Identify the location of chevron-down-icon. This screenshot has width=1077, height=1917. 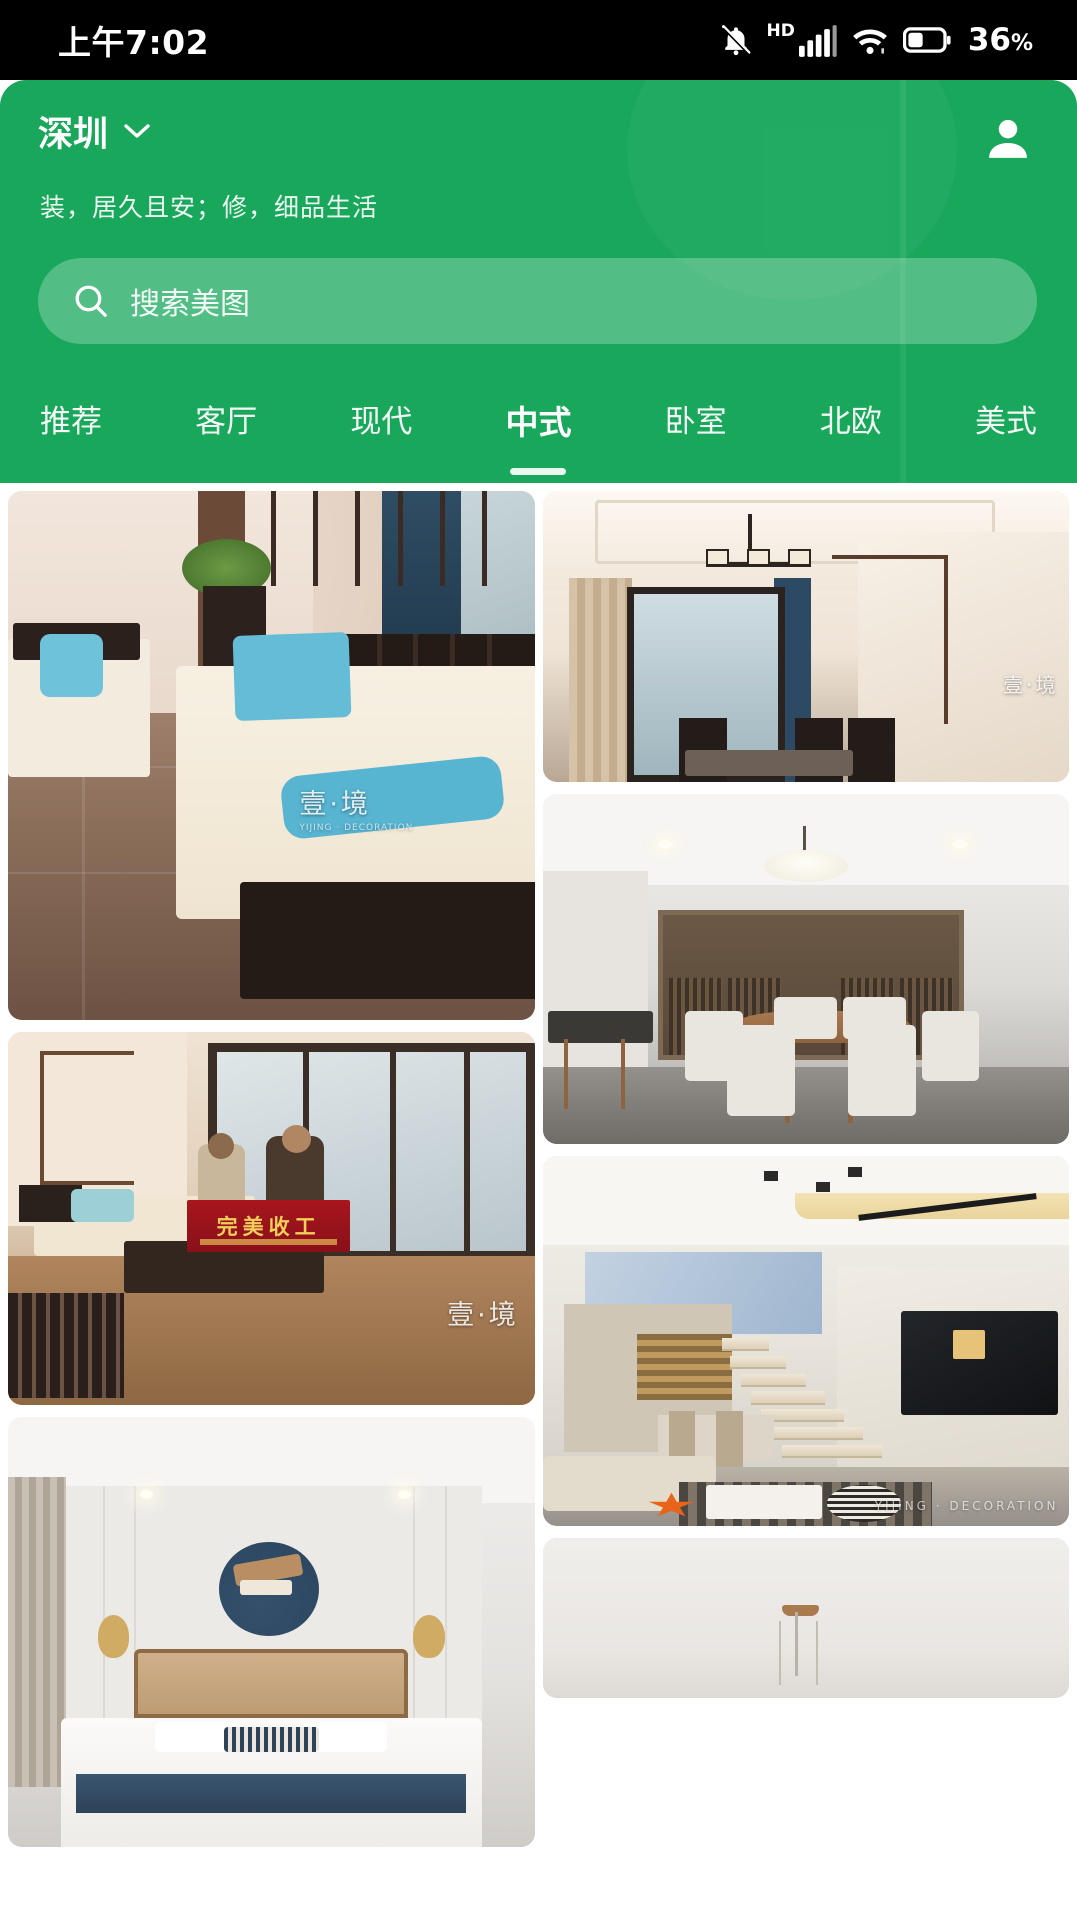
(137, 131).